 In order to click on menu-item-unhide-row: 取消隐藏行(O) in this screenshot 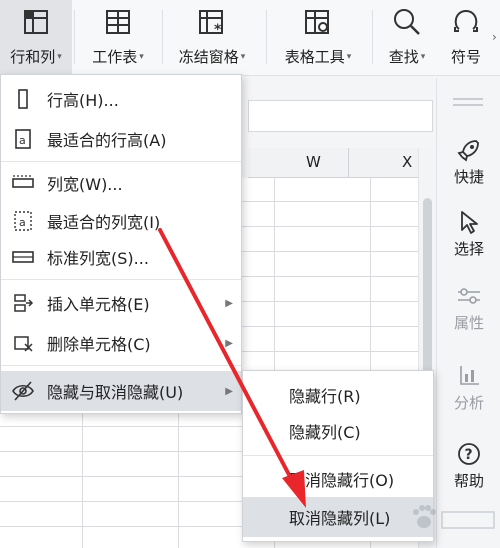, I will do `click(338, 479)`.